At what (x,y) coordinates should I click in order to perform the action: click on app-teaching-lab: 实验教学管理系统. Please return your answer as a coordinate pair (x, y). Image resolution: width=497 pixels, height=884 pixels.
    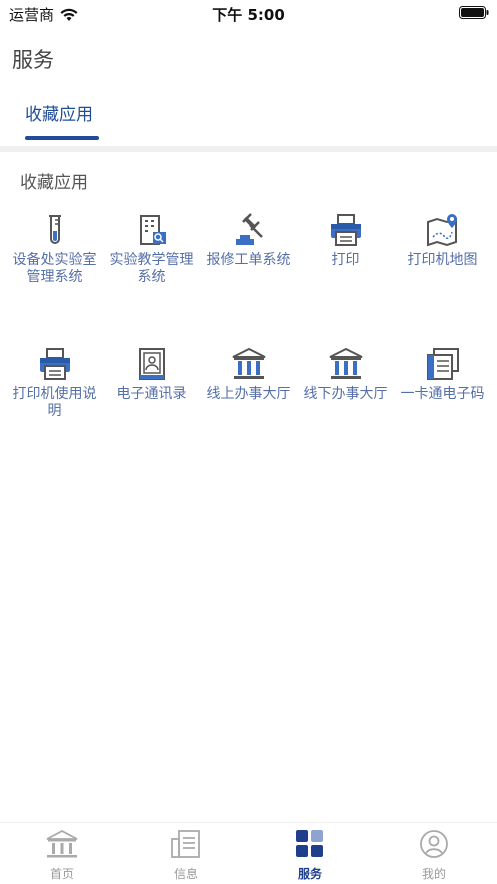
    Looking at the image, I should click on (151, 249).